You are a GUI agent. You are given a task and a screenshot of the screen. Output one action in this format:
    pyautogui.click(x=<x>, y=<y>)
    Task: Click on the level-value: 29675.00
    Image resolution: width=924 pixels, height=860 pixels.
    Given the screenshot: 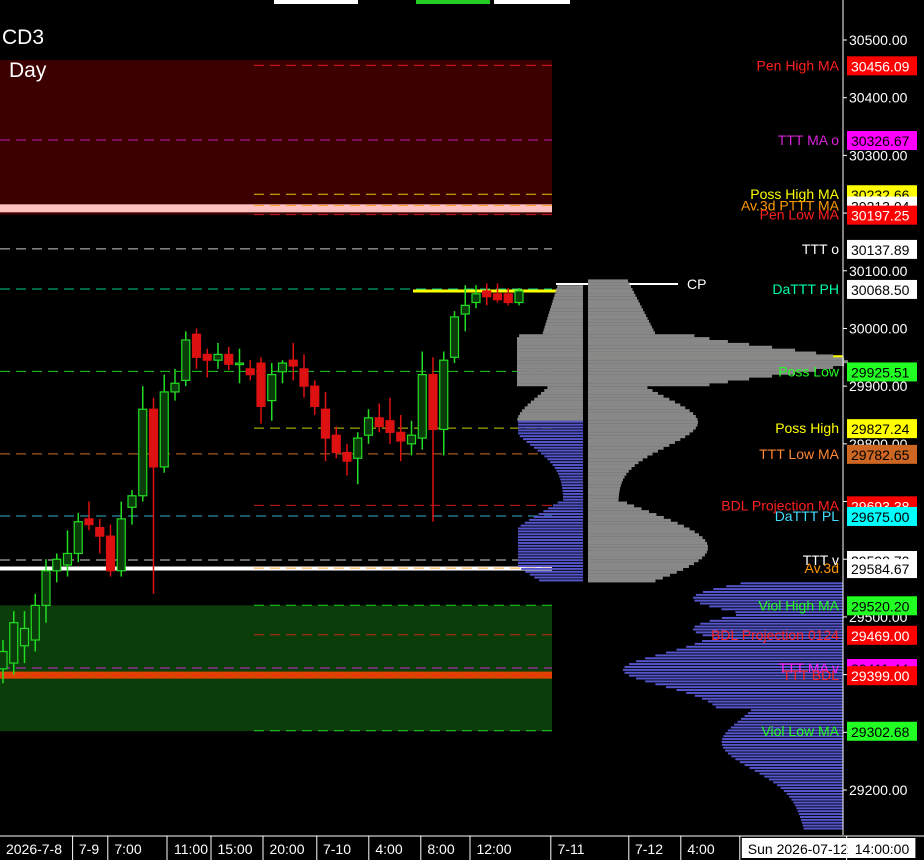 What is the action you would take?
    pyautogui.click(x=880, y=517)
    